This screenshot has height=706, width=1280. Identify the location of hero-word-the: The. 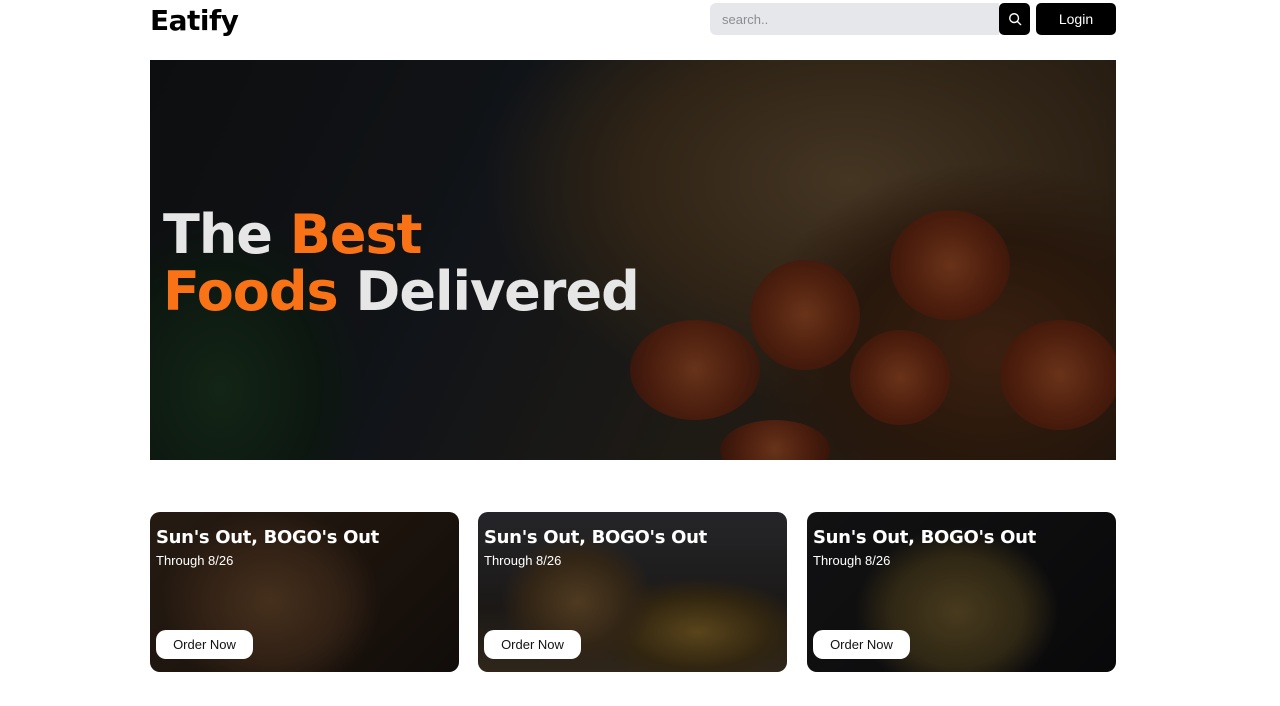
(218, 234).